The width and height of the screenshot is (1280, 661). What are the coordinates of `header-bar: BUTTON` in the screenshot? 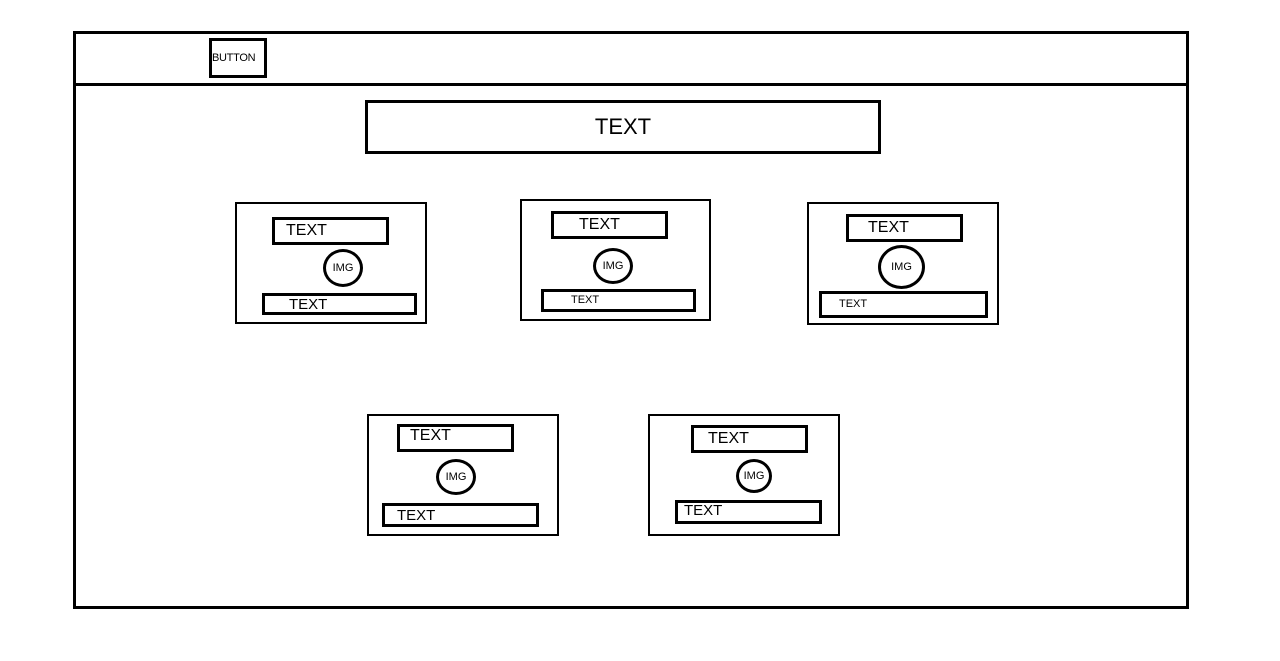 It's located at (631, 60).